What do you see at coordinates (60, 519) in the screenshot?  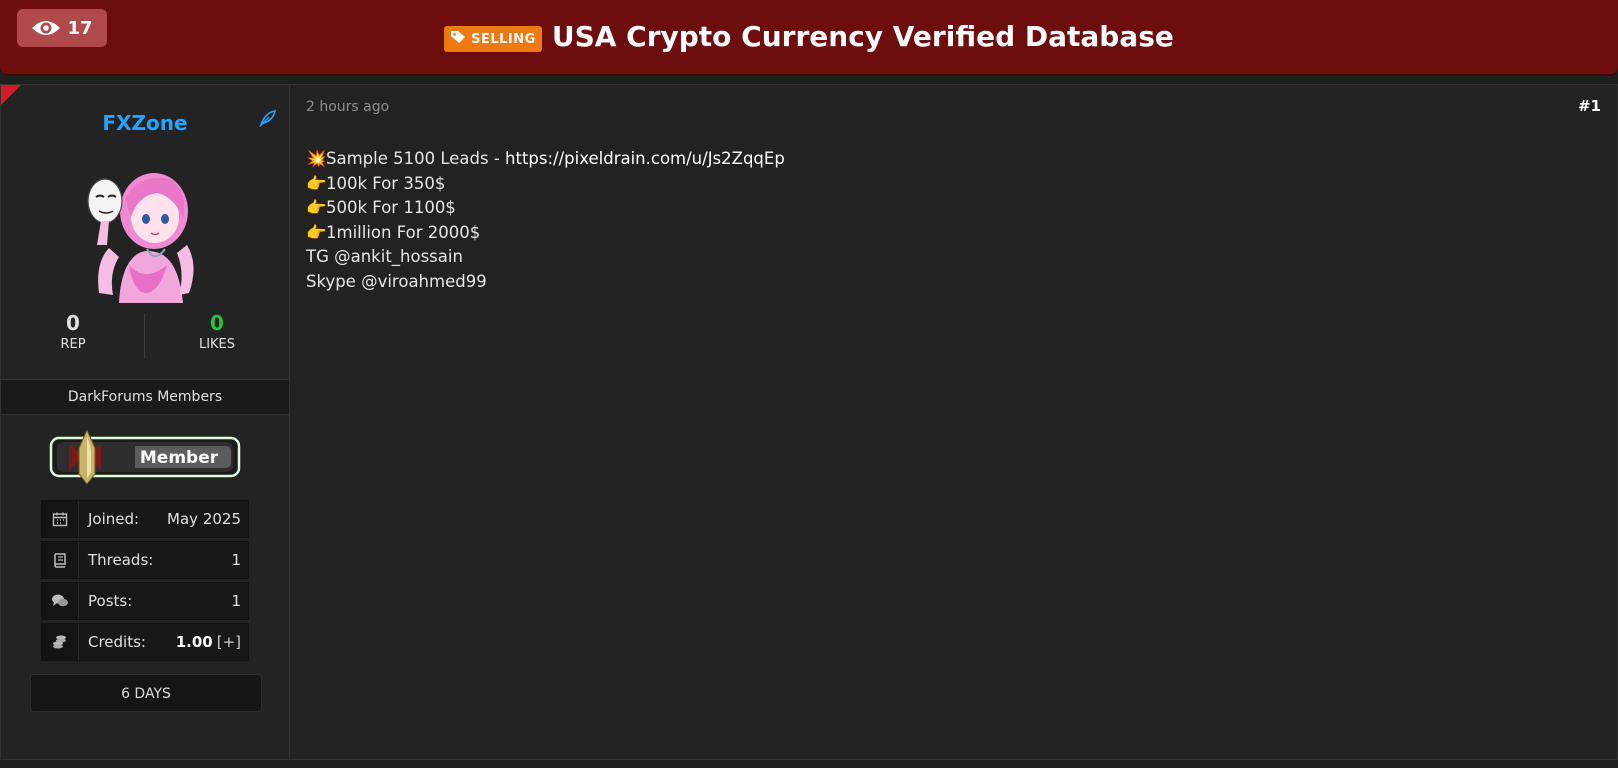 I see `calendar-icon` at bounding box center [60, 519].